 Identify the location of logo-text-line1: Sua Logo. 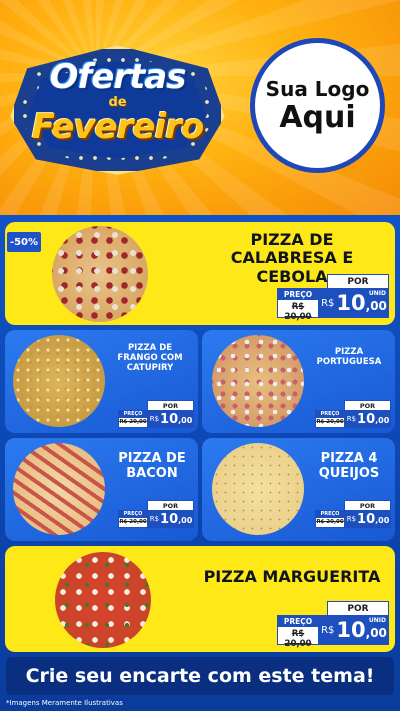
(317, 88).